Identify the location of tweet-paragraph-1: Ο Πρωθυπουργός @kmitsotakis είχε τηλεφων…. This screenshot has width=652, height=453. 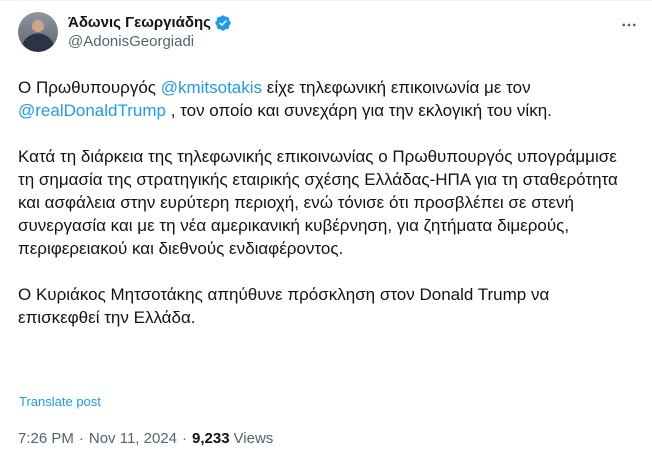
(325, 99).